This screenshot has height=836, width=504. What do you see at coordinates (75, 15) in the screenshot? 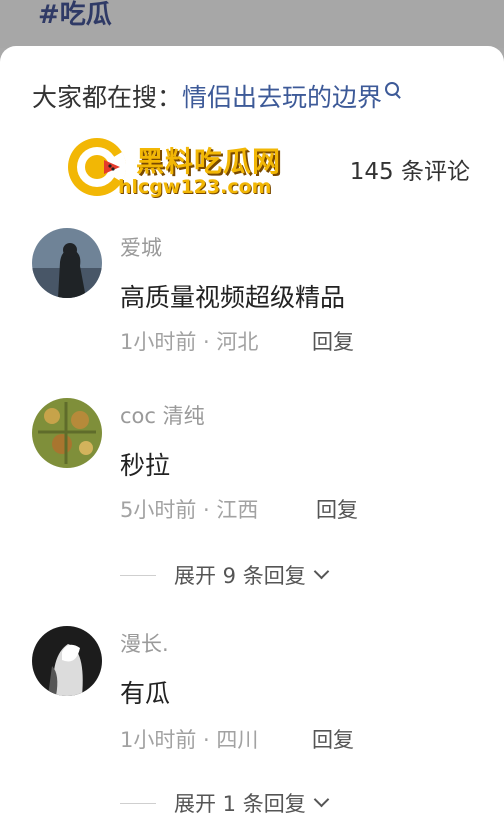
I see `hashtag-title: #吃瓜` at bounding box center [75, 15].